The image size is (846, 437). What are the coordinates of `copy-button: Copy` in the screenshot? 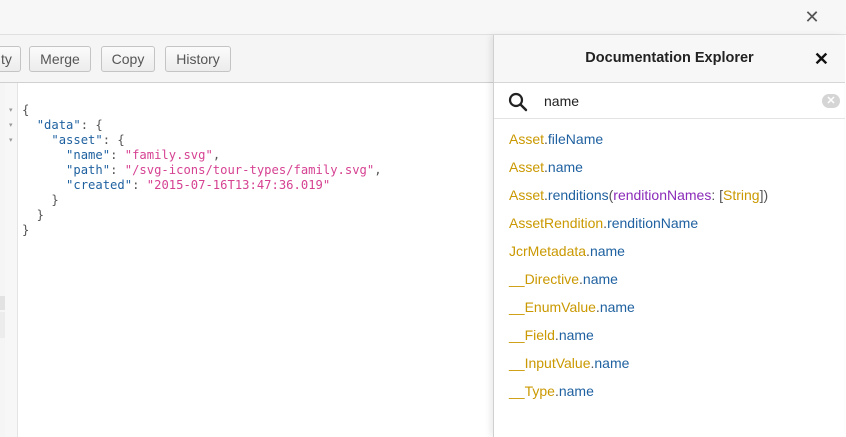 It's located at (128, 59).